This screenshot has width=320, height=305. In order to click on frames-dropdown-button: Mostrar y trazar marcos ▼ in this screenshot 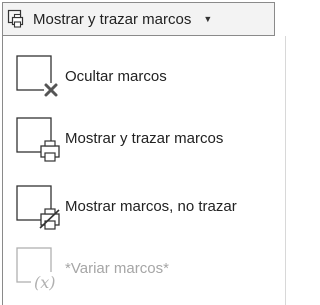, I will do `click(138, 19)`.